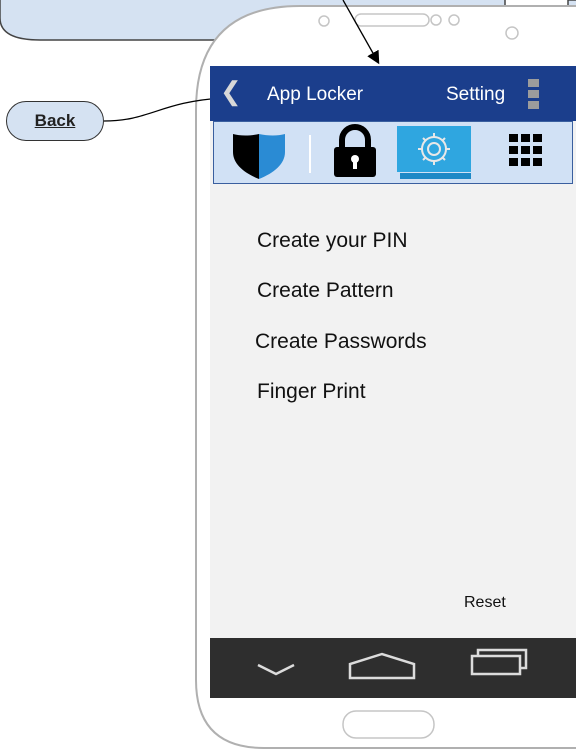  I want to click on tab-gear, so click(434, 149).